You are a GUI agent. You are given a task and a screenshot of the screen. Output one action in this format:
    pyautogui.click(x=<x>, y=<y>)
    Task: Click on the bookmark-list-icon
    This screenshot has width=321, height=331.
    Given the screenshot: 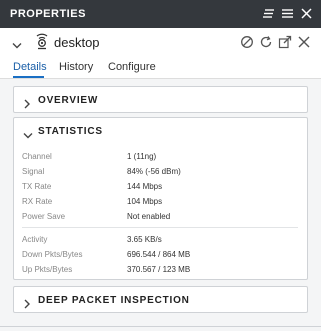 What is the action you would take?
    pyautogui.click(x=268, y=13)
    